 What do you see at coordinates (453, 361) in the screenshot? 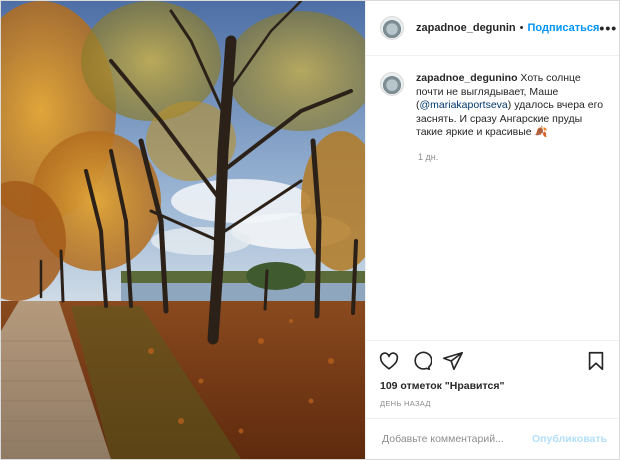
I see `share-icon` at bounding box center [453, 361].